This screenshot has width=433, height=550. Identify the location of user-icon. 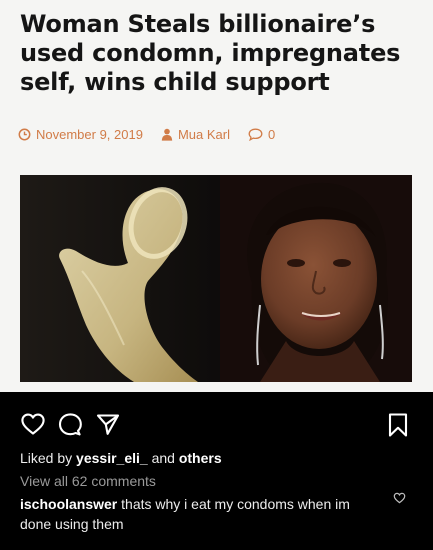
(167, 134).